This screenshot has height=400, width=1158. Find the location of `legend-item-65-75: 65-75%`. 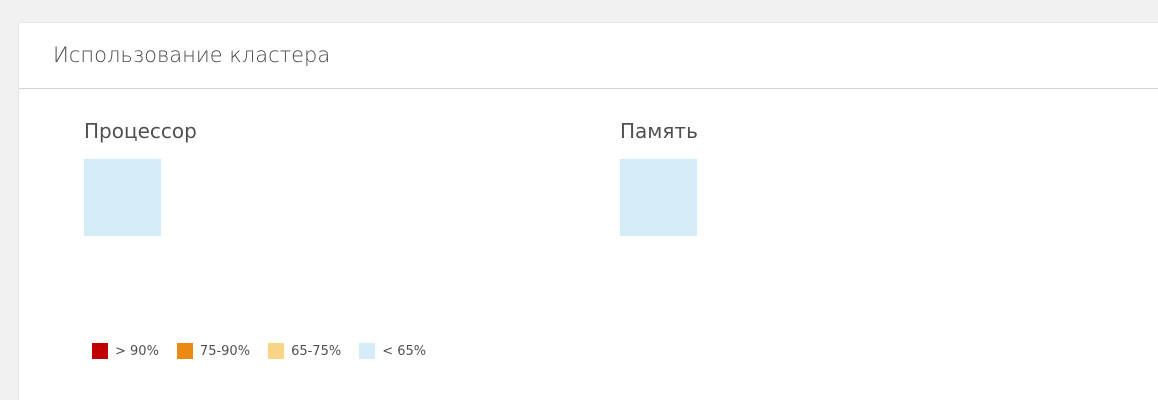

legend-item-65-75: 65-75% is located at coordinates (304, 351).